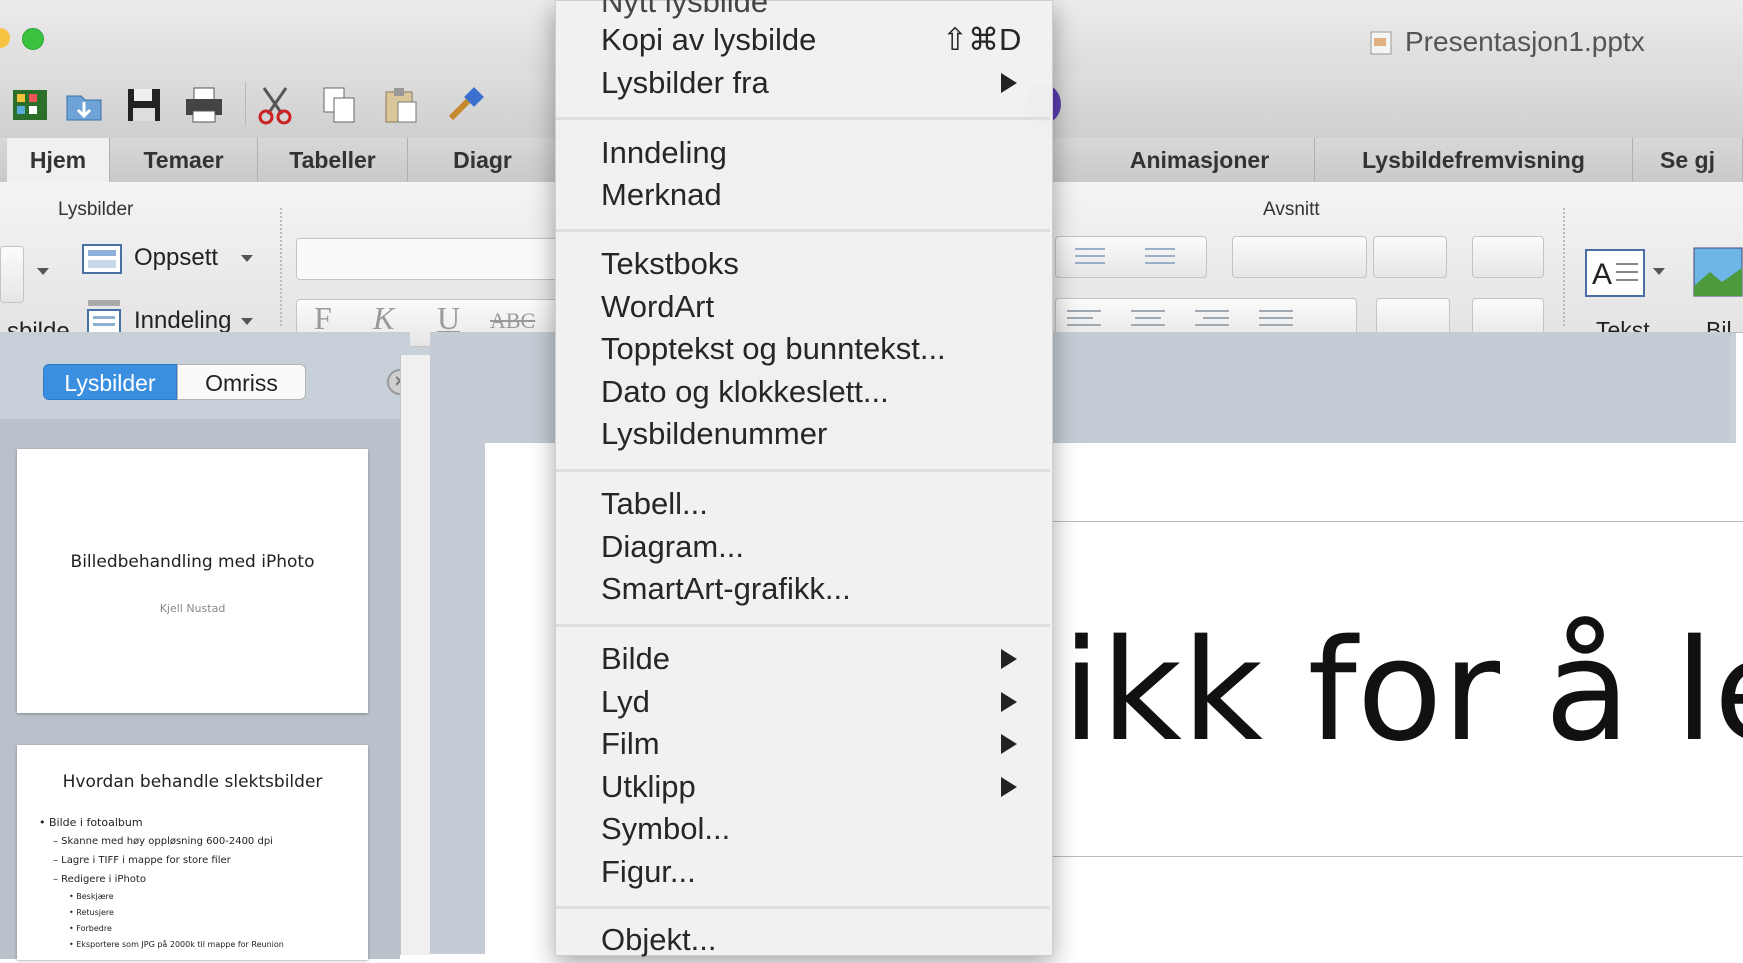  What do you see at coordinates (192, 581) in the screenshot?
I see `slide-thumbnail-1: Billedbehandling med iPhoto Kjell Nustad` at bounding box center [192, 581].